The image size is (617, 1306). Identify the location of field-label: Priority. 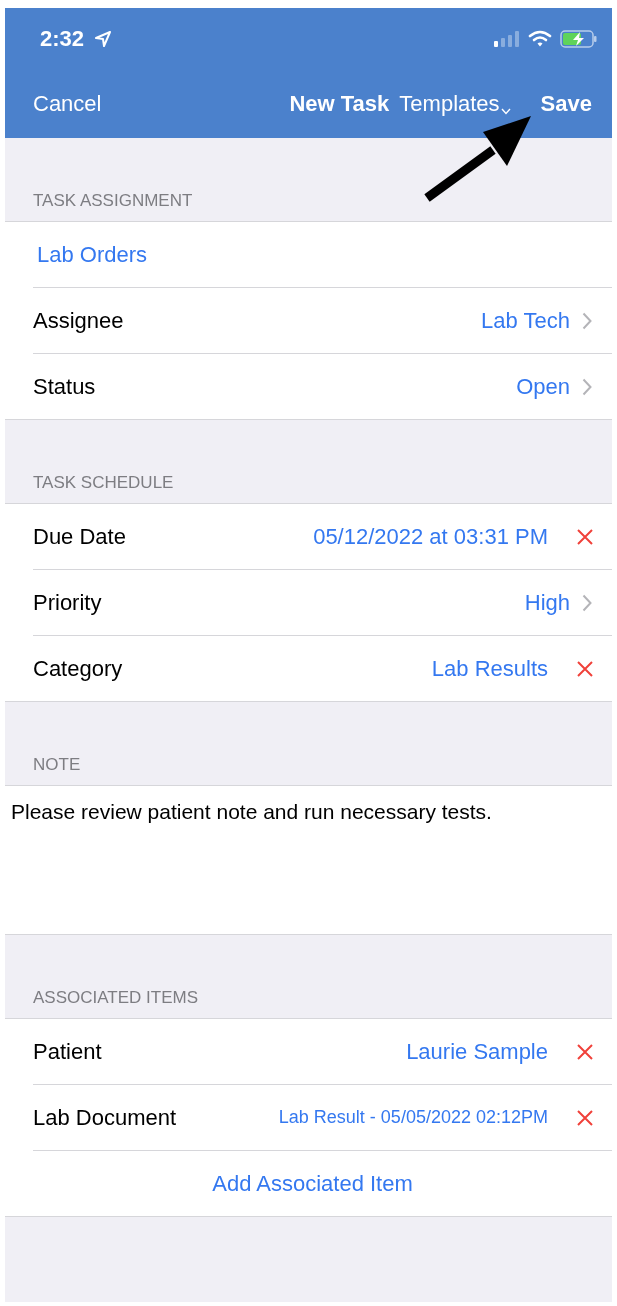
(67, 602).